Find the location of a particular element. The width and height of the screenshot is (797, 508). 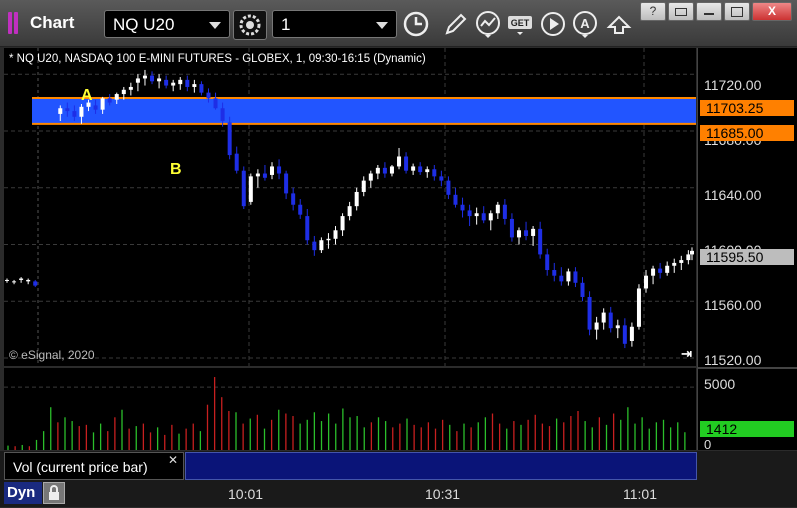

get-icon: GET is located at coordinates (521, 24).